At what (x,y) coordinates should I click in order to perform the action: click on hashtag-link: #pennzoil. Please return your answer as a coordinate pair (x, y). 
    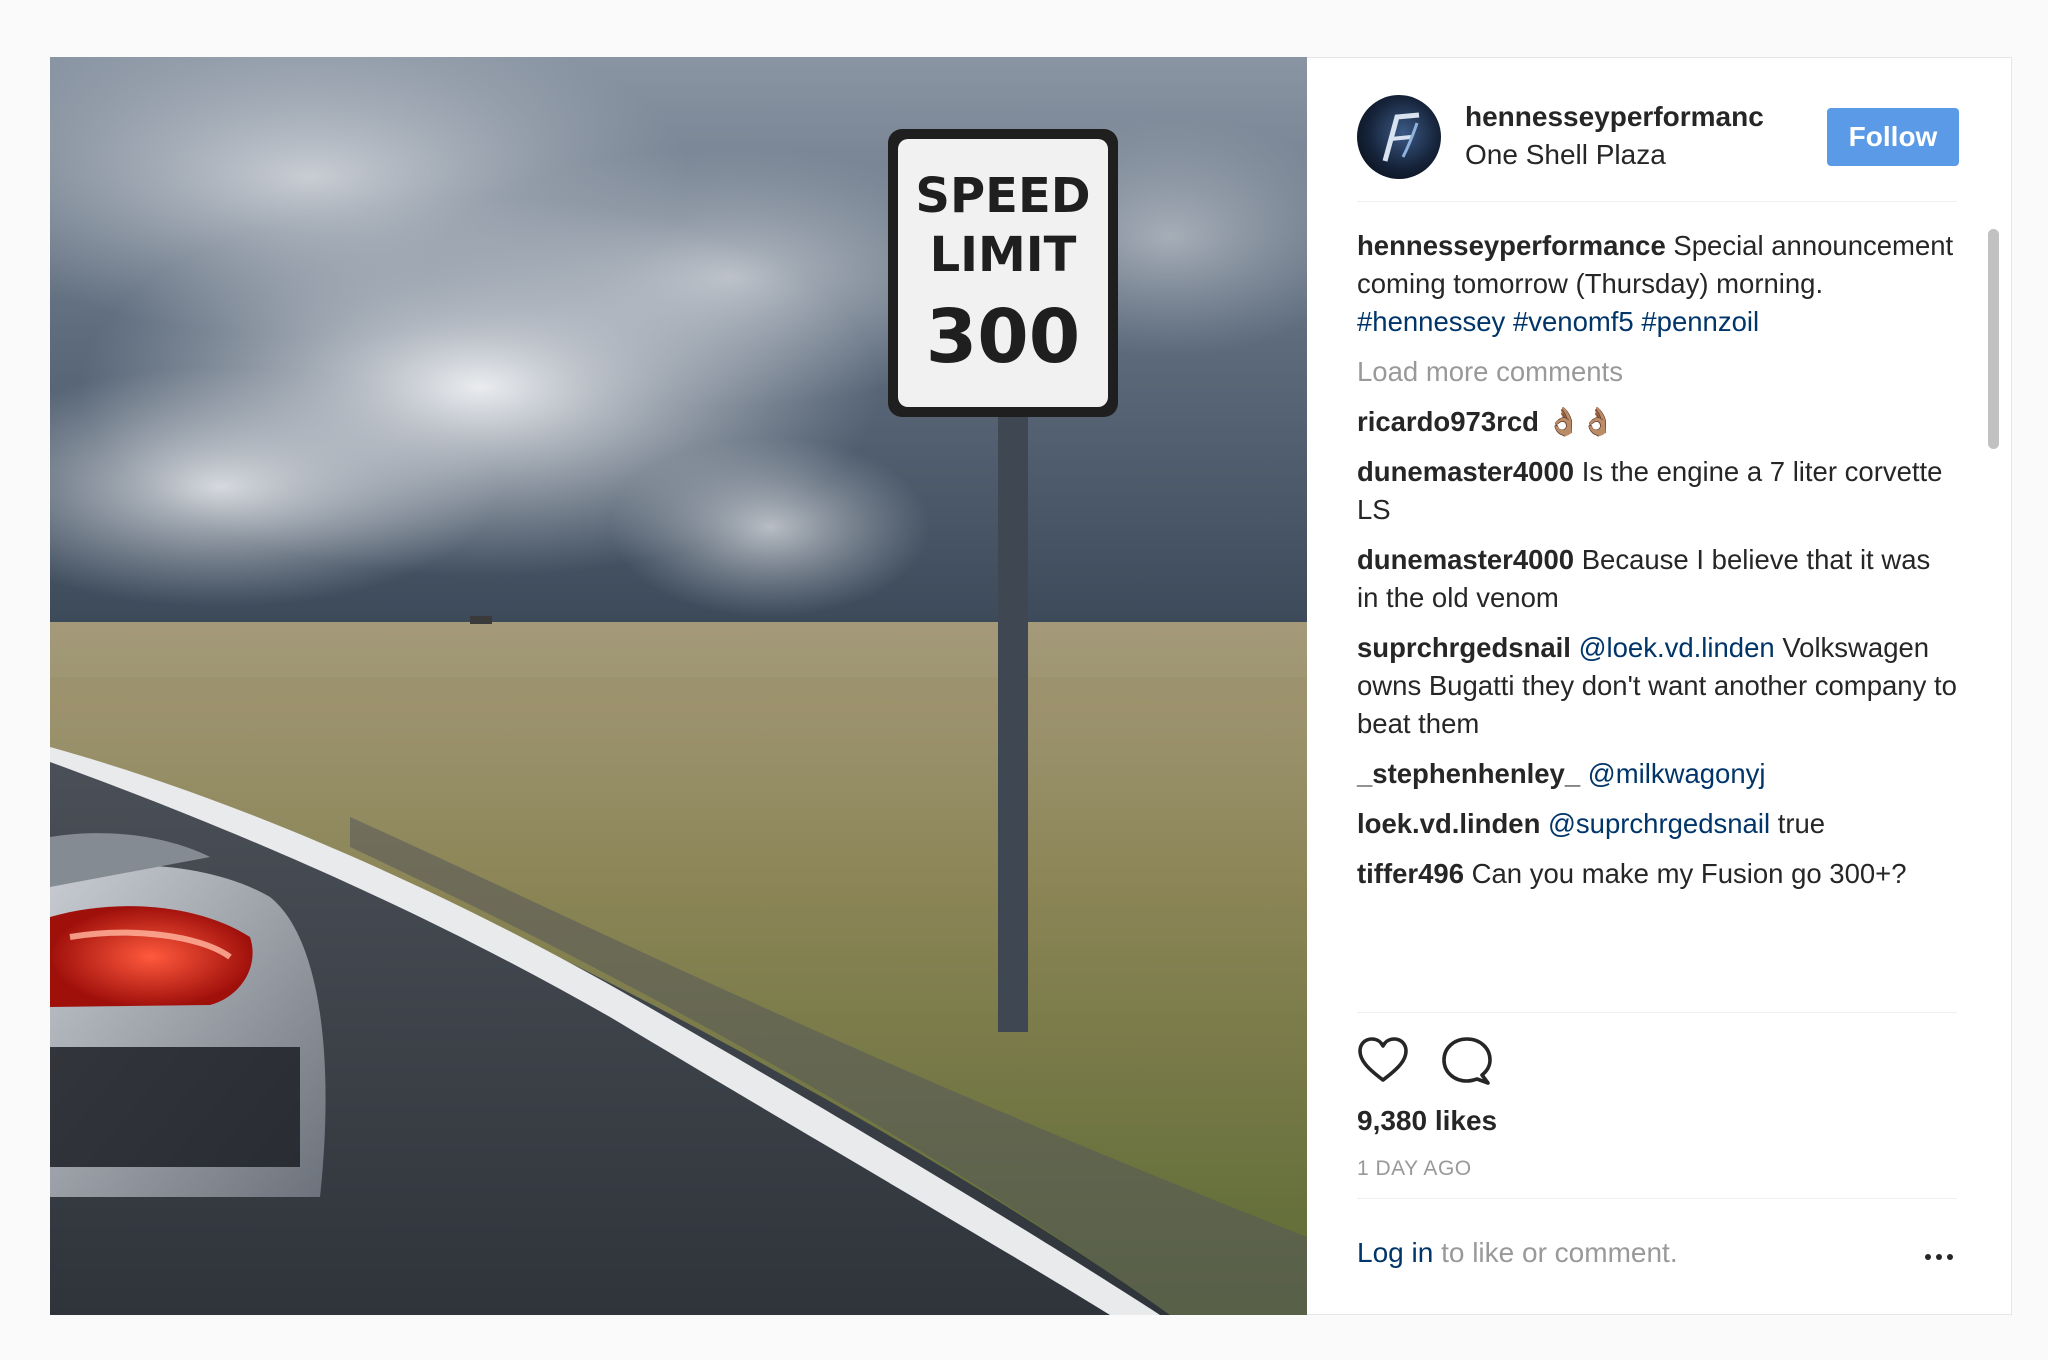
    Looking at the image, I should click on (1700, 321).